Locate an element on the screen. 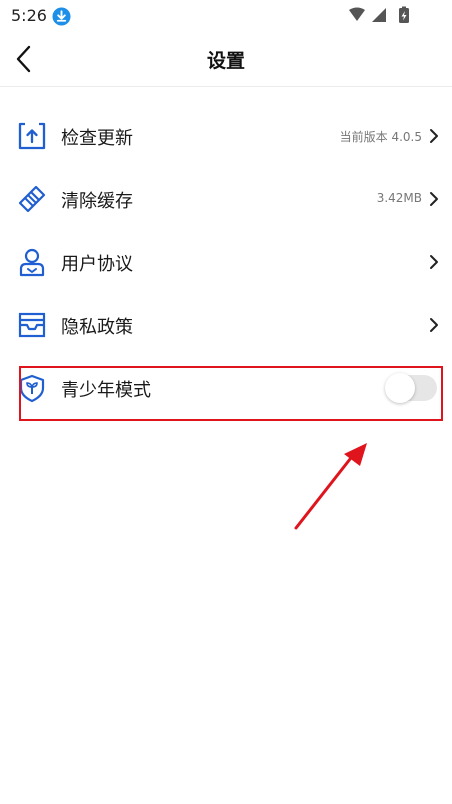 Image resolution: width=452 pixels, height=804 pixels. wifi-icon is located at coordinates (357, 14).